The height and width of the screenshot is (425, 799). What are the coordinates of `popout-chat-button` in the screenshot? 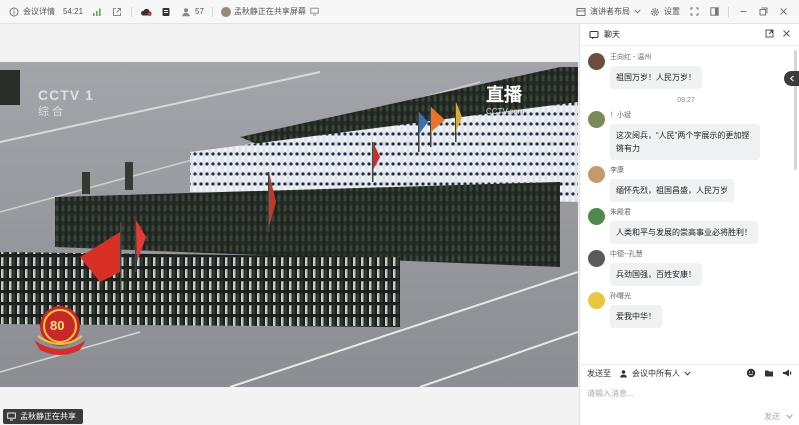 It's located at (769, 34).